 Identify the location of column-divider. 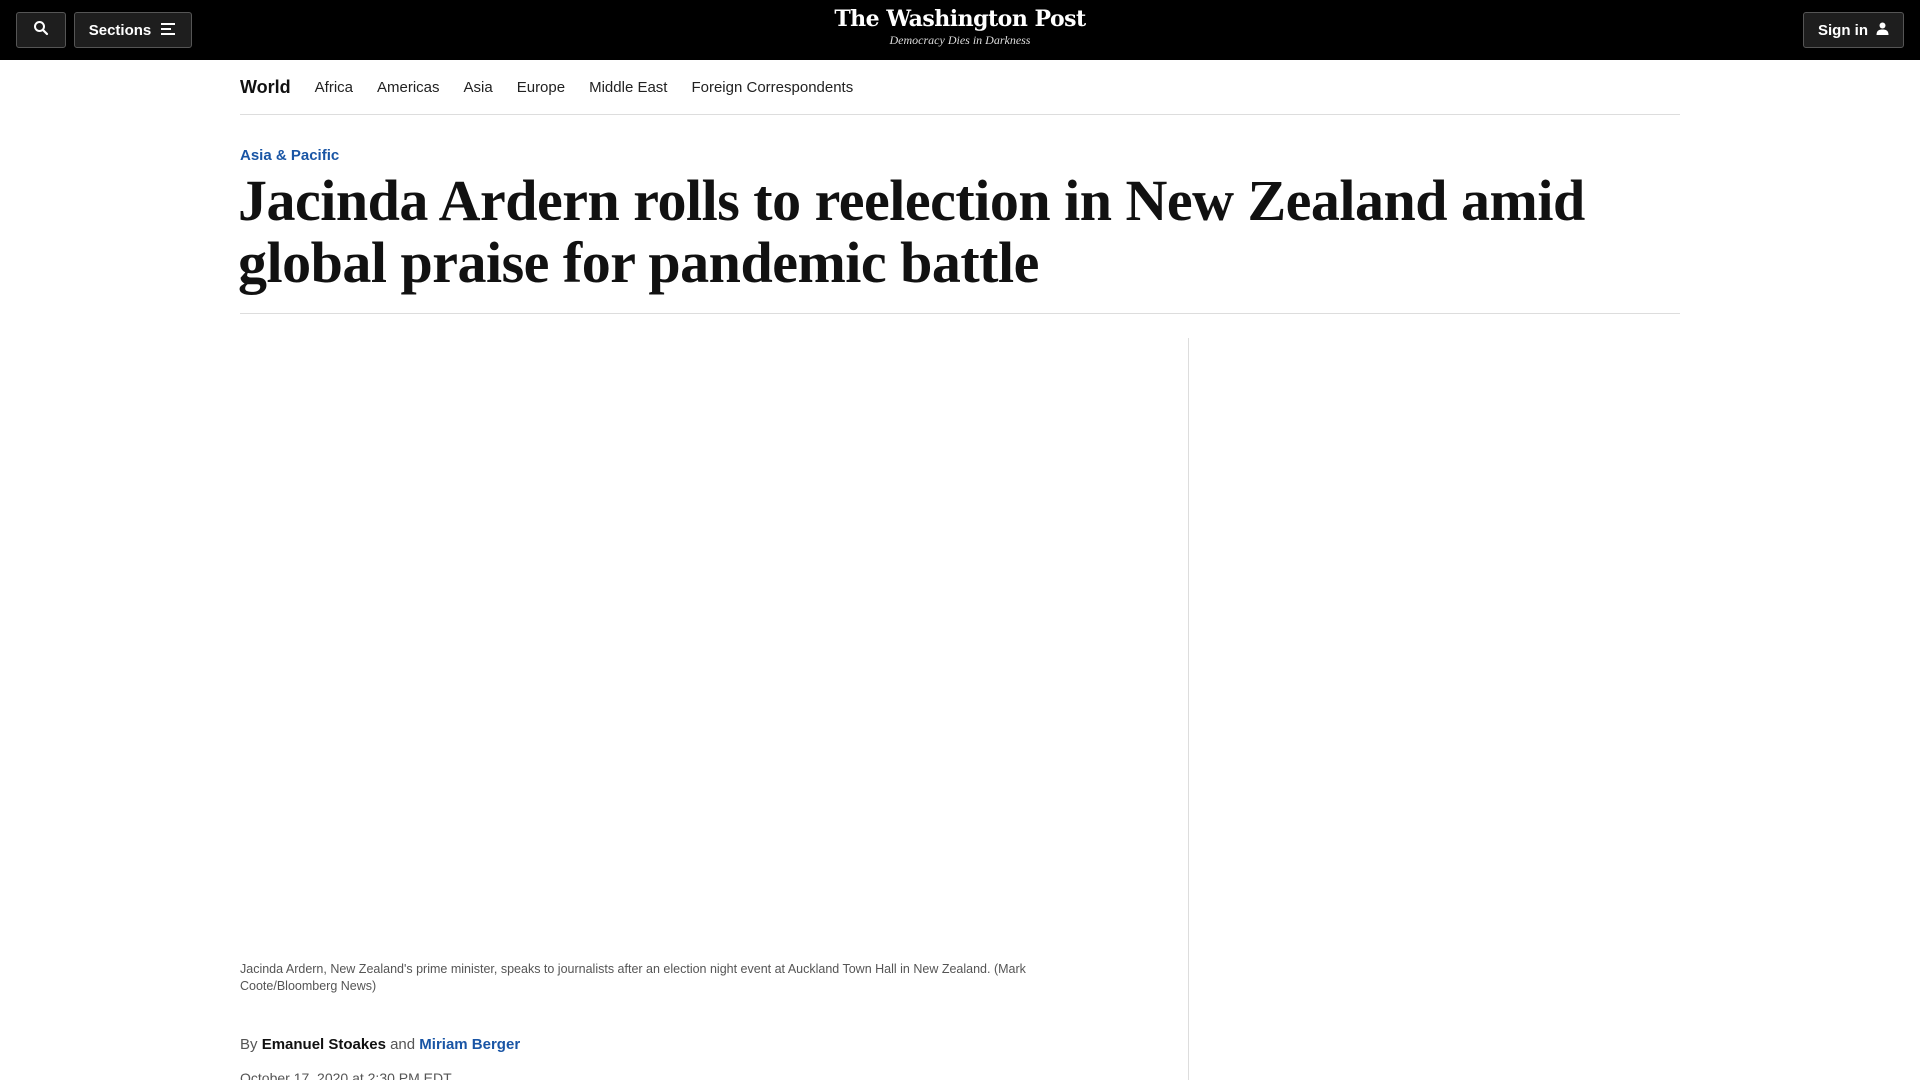
(1188, 709).